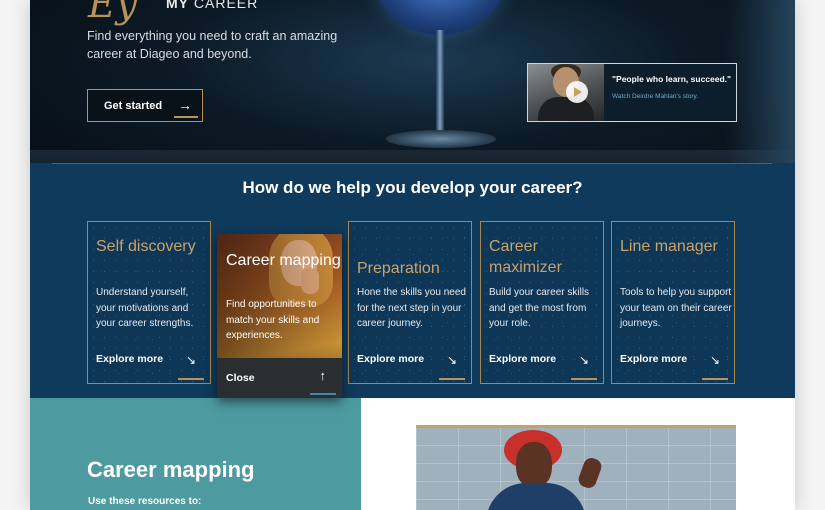  Describe the element at coordinates (323, 375) in the screenshot. I see `arrow-up-icon: ↑` at that location.